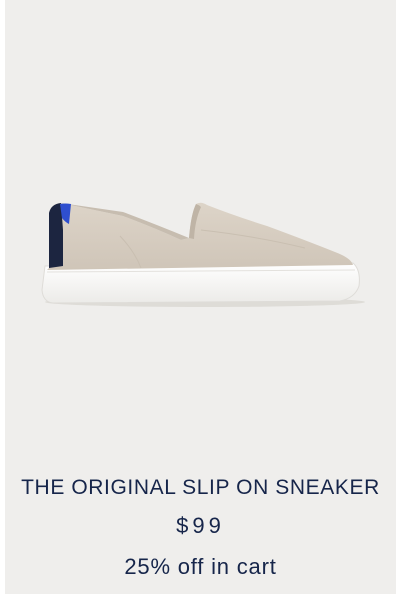  What do you see at coordinates (200, 566) in the screenshot?
I see `promo-text: 25% off in cart` at bounding box center [200, 566].